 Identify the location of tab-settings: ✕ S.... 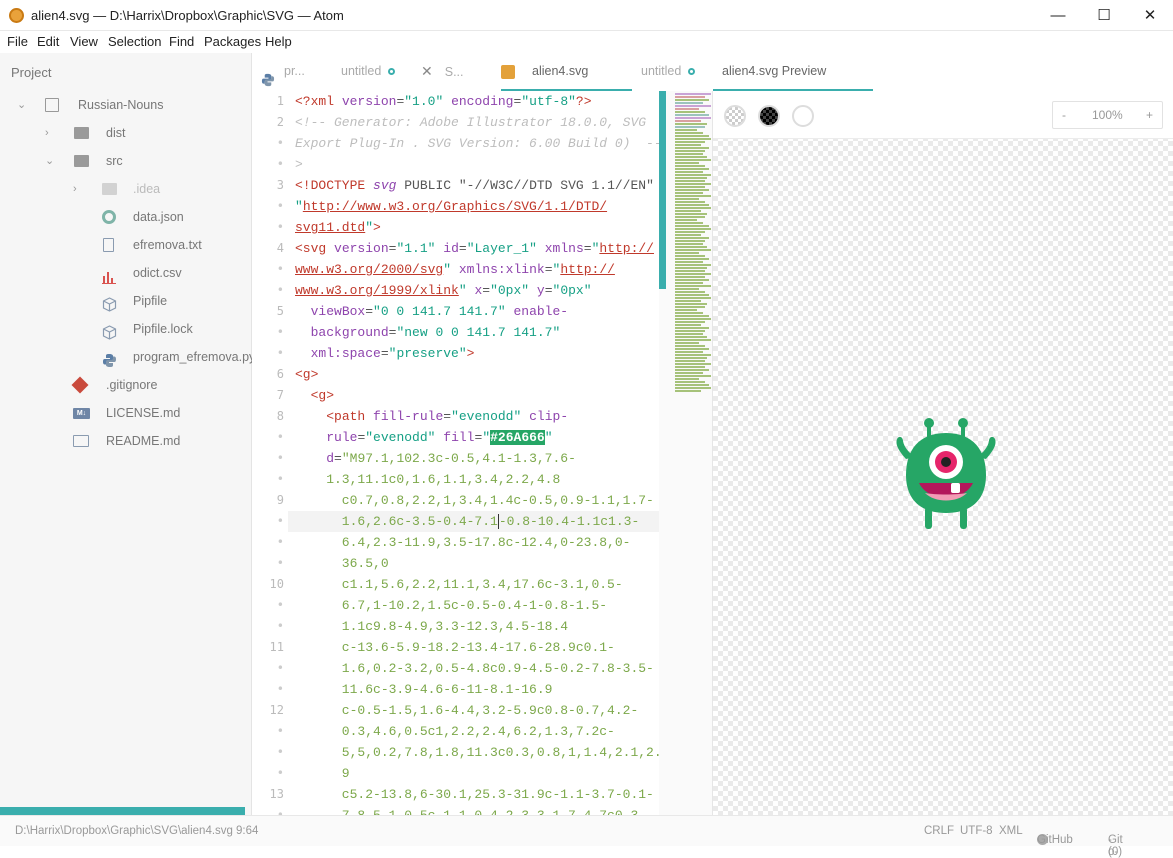
(456, 72).